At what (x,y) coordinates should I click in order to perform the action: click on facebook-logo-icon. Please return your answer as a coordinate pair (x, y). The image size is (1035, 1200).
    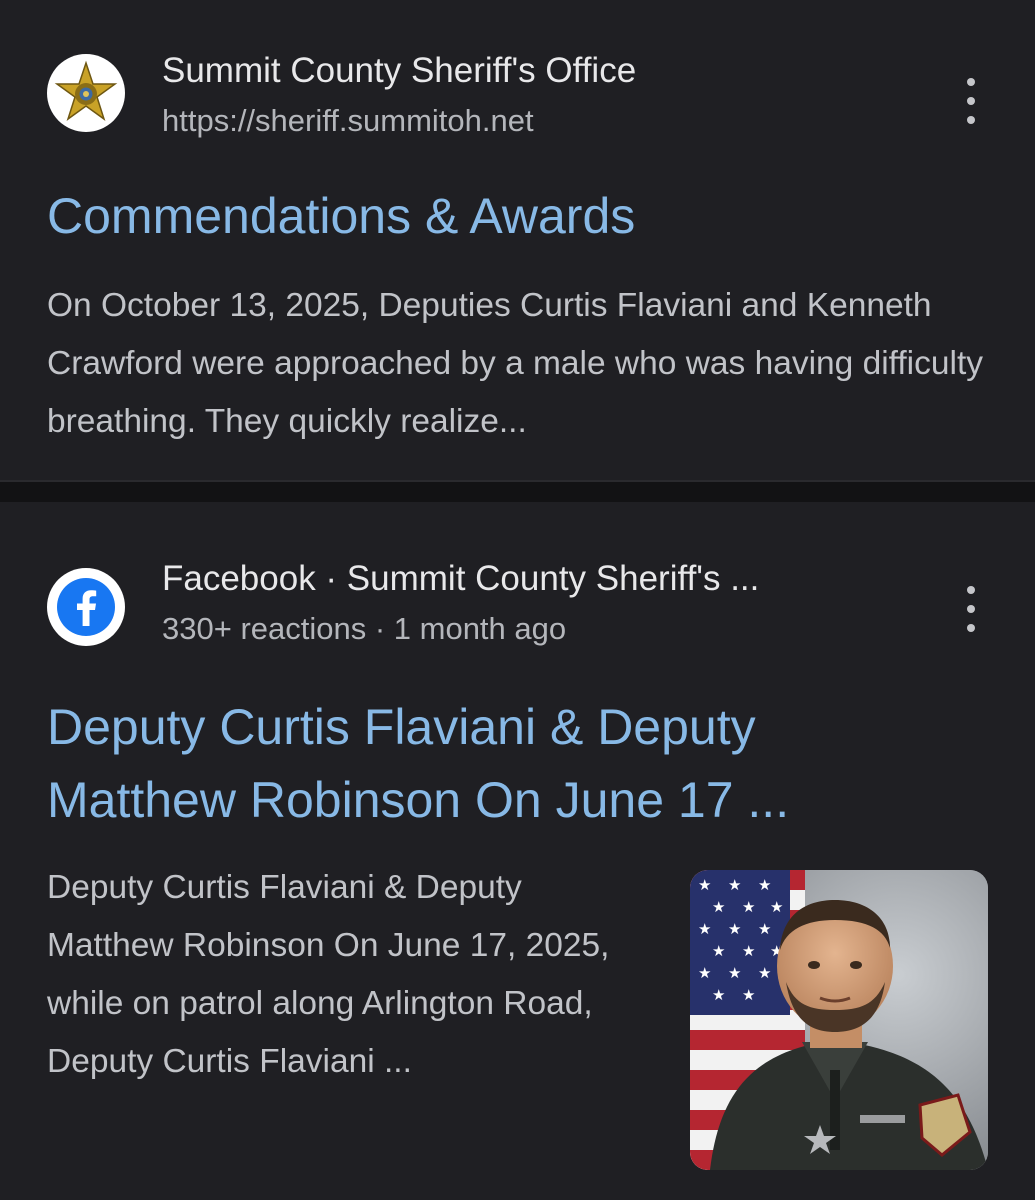
    Looking at the image, I should click on (86, 607).